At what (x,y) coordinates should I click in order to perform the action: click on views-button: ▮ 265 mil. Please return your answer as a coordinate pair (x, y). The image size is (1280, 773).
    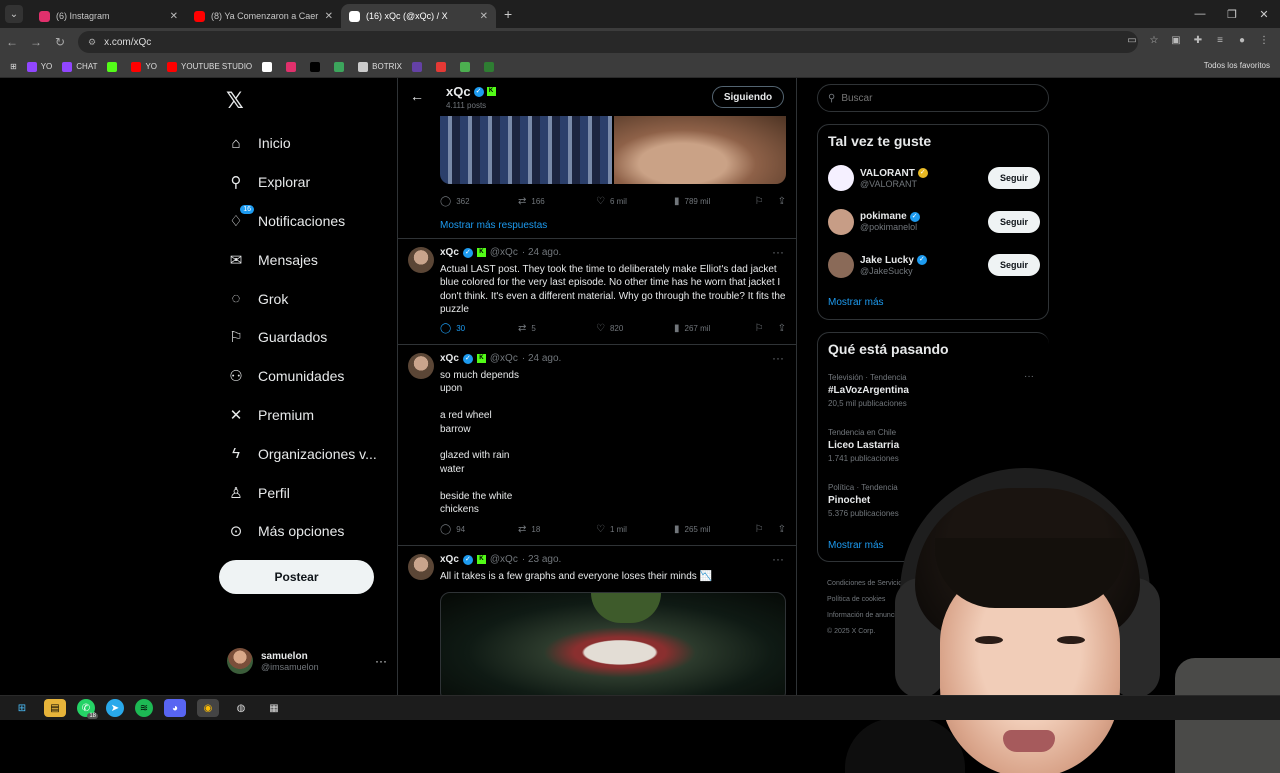
    Looking at the image, I should click on (713, 529).